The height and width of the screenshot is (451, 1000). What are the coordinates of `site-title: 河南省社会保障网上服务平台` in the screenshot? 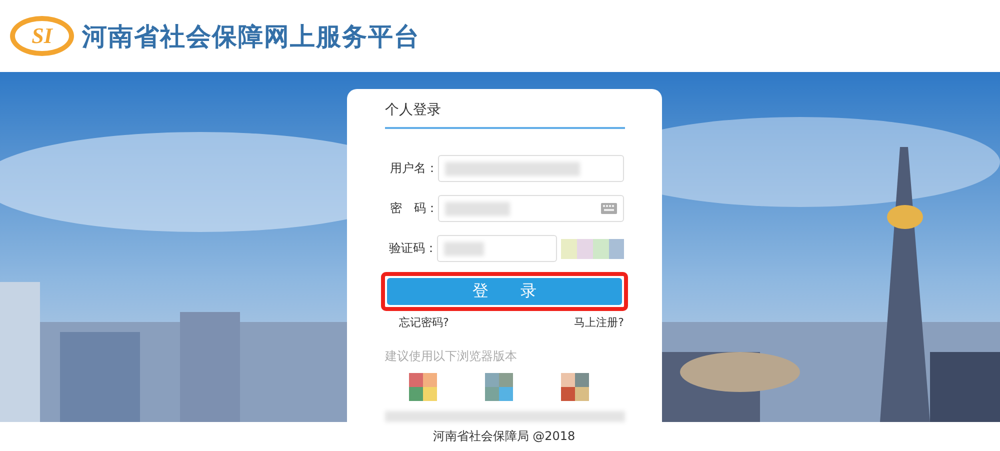 It's located at (251, 36).